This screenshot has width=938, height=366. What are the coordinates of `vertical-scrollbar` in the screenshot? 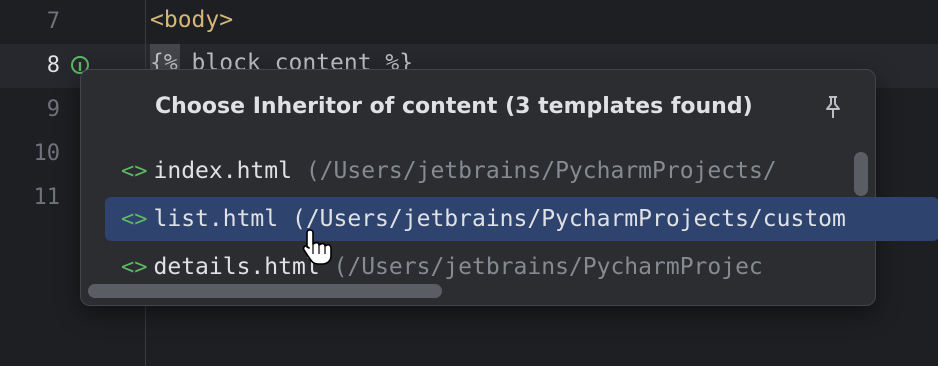 It's located at (861, 174).